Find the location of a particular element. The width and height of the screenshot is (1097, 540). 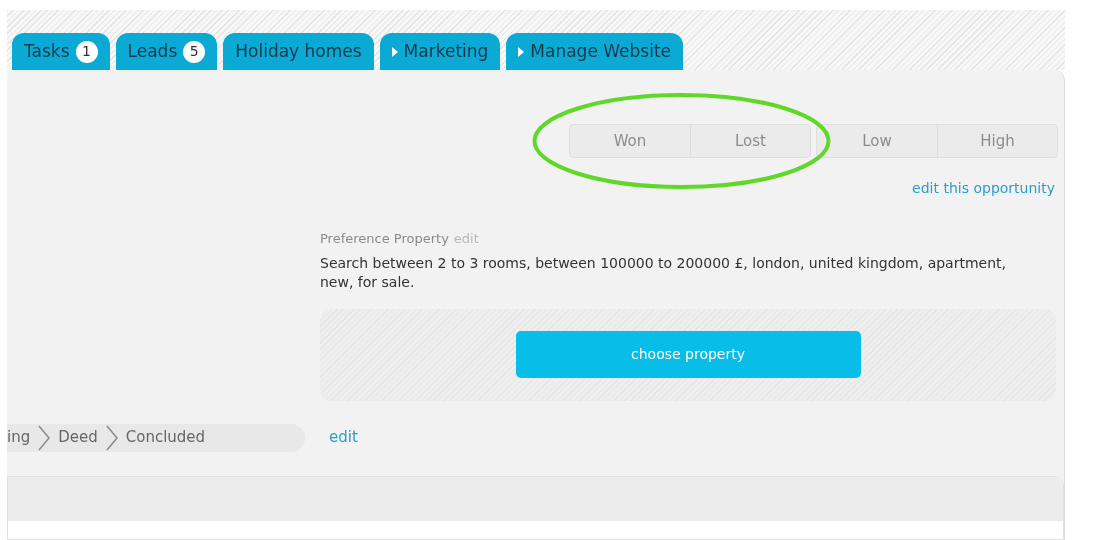

choose-property-button: choose property is located at coordinates (688, 354).